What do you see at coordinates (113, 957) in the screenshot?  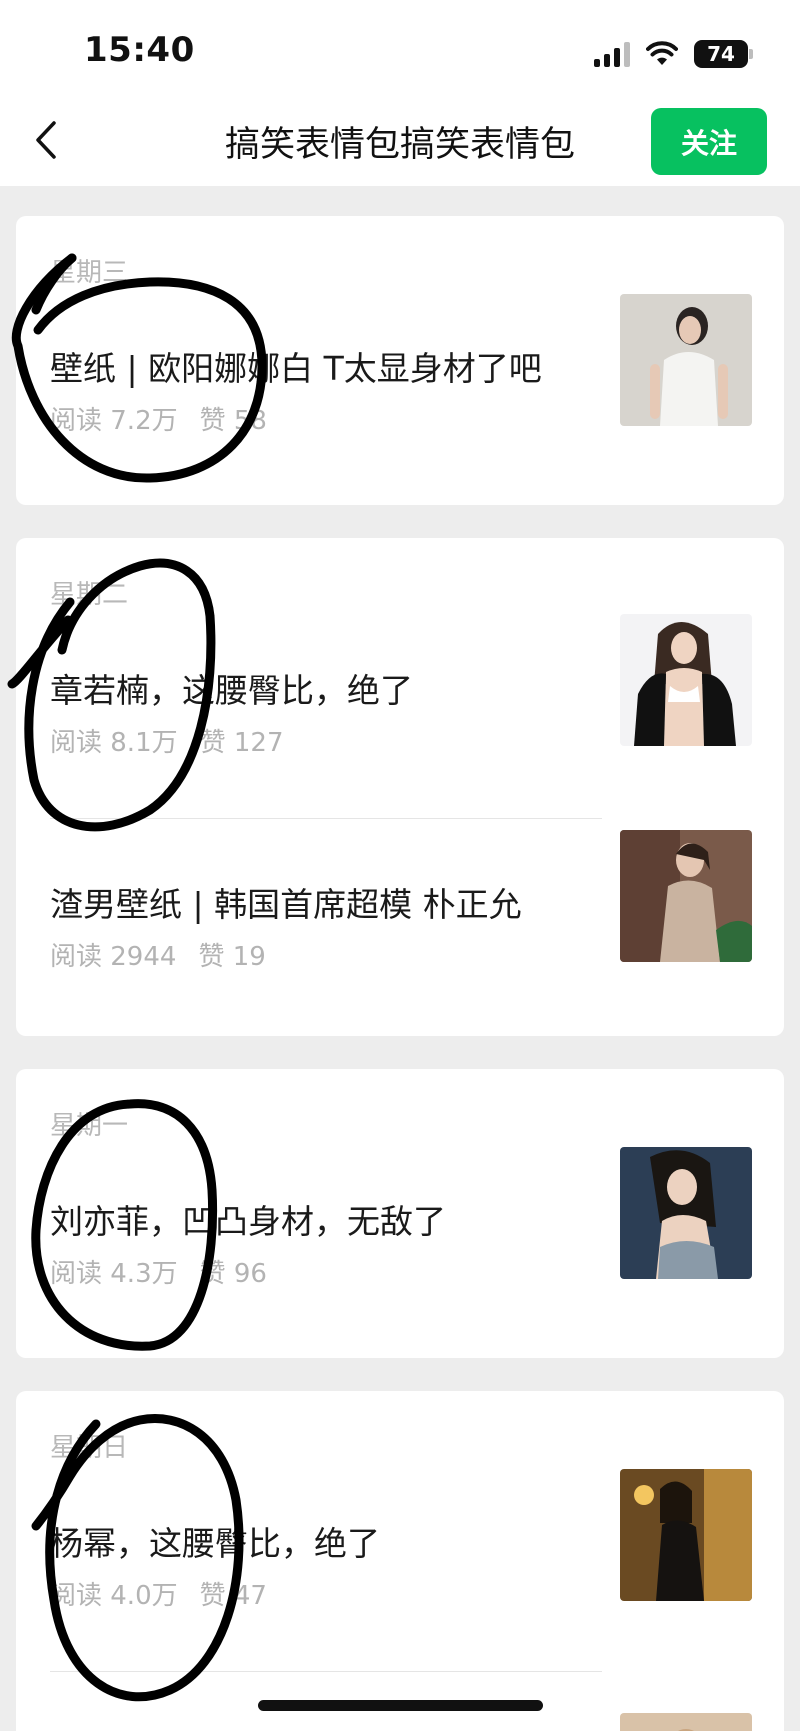 I see `read-count: 阅读 2944` at bounding box center [113, 957].